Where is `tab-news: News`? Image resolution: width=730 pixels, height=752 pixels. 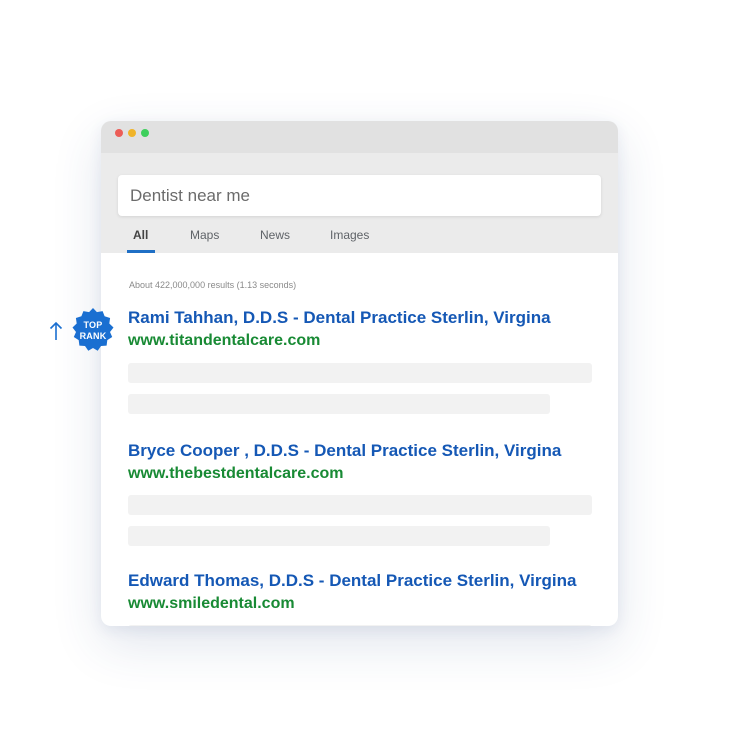 tab-news: News is located at coordinates (275, 235).